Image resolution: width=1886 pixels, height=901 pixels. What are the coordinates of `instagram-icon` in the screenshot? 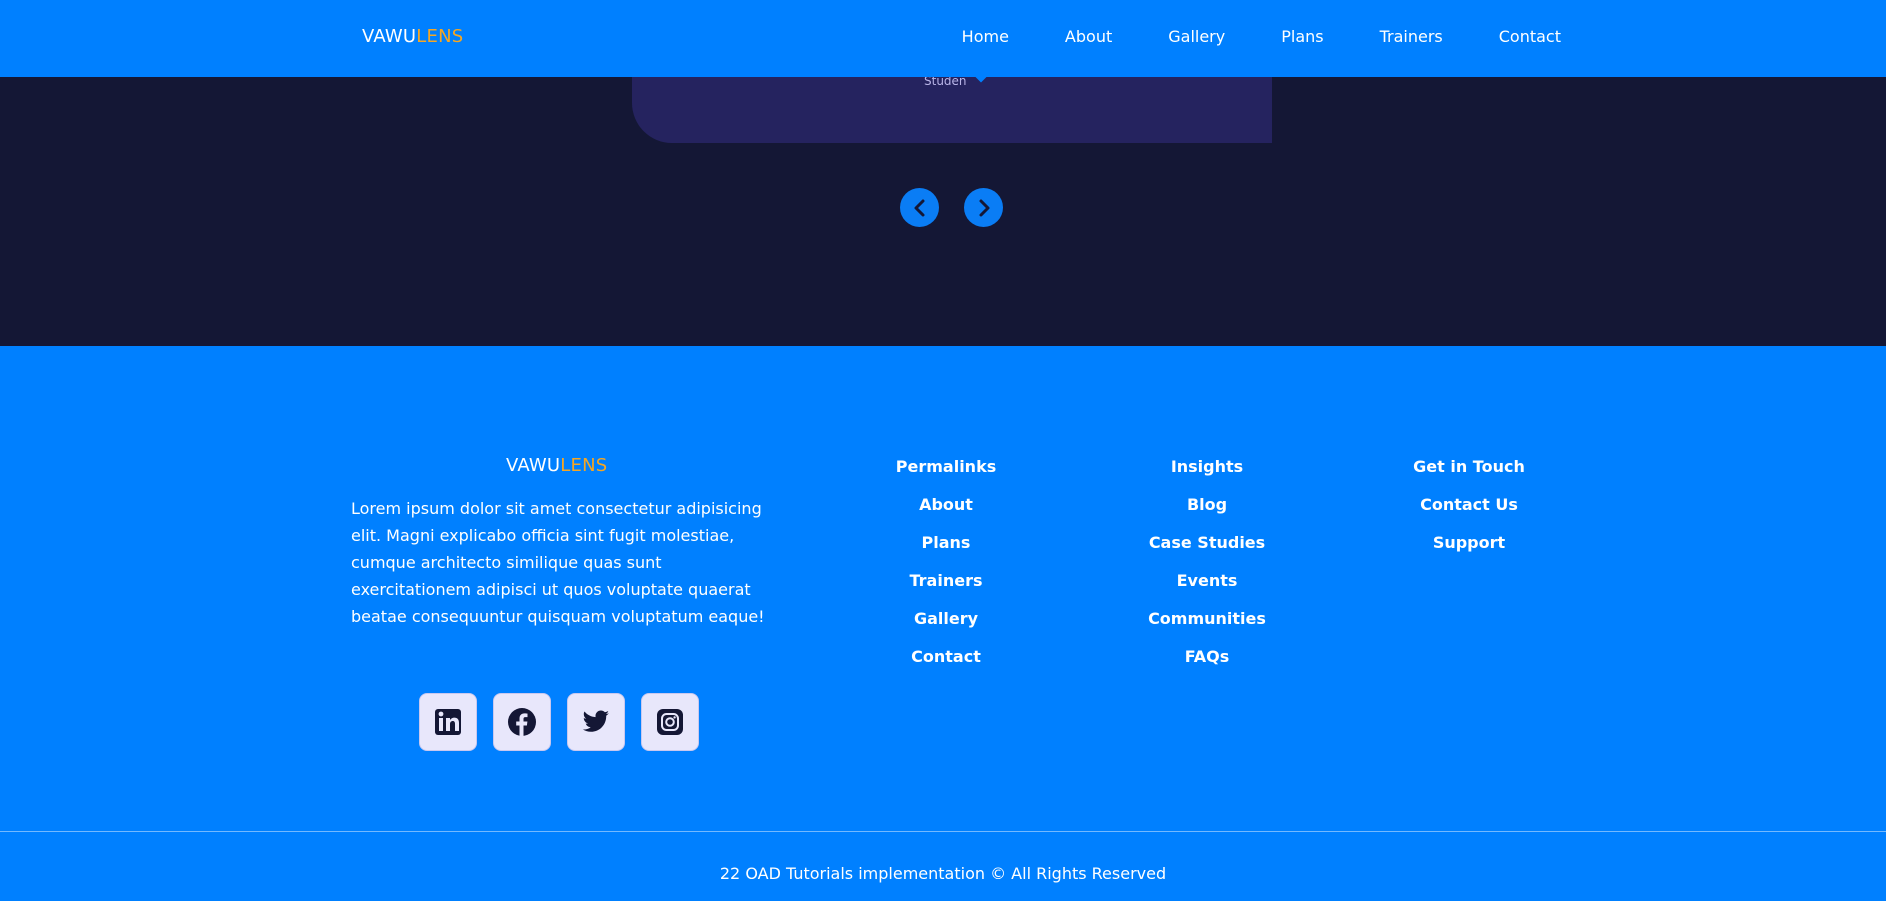 It's located at (670, 722).